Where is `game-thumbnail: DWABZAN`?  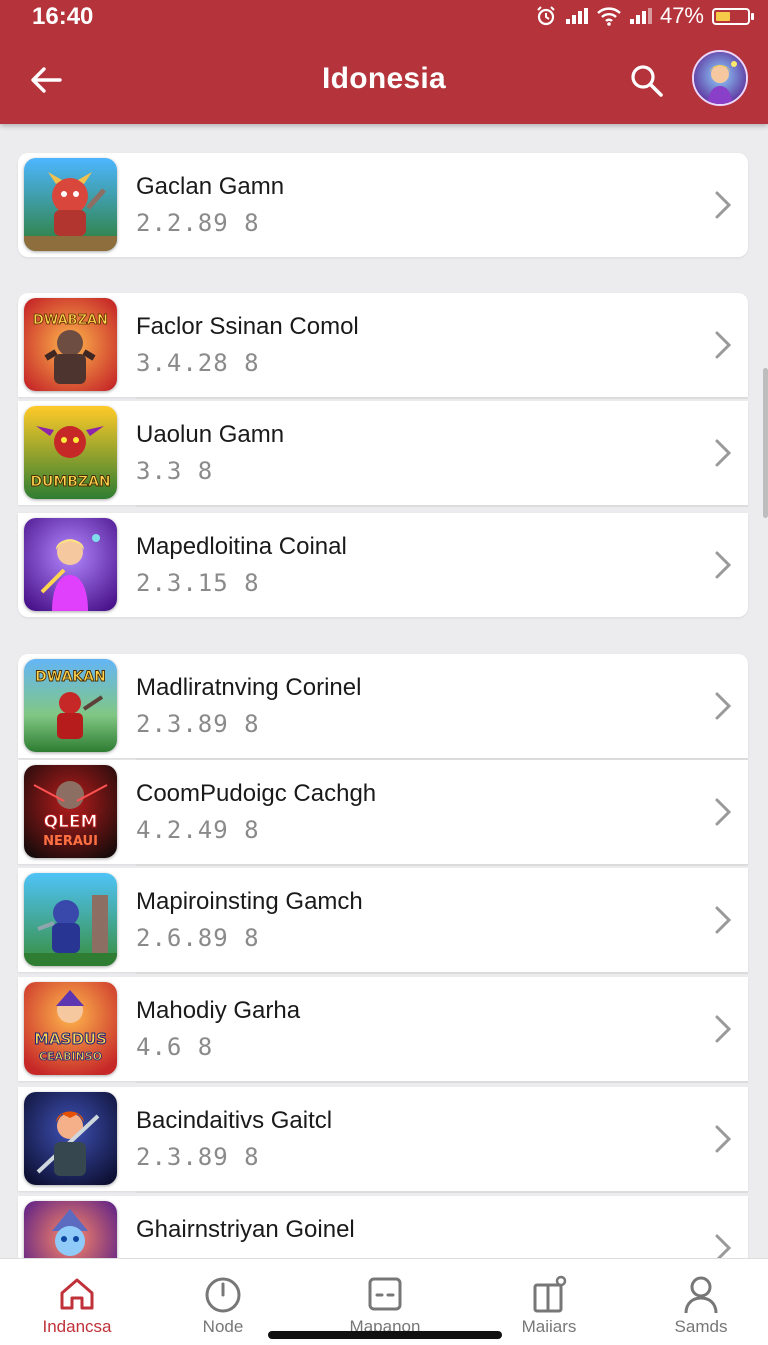 game-thumbnail: DWABZAN is located at coordinates (70, 344).